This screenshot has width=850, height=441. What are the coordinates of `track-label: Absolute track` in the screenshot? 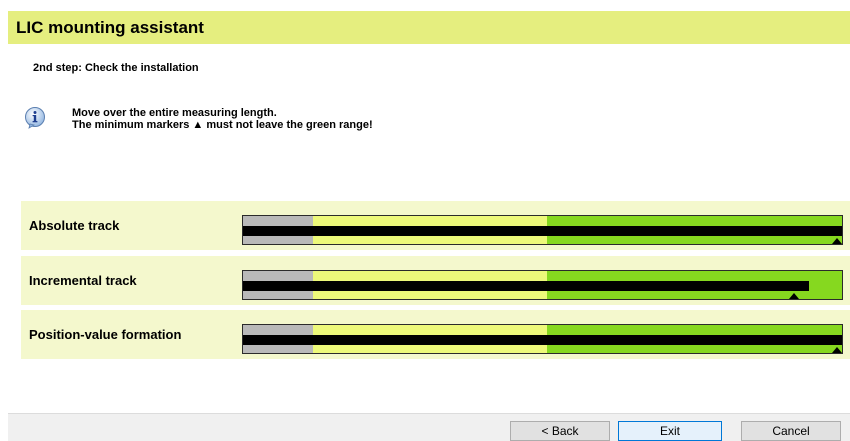 It's located at (74, 225).